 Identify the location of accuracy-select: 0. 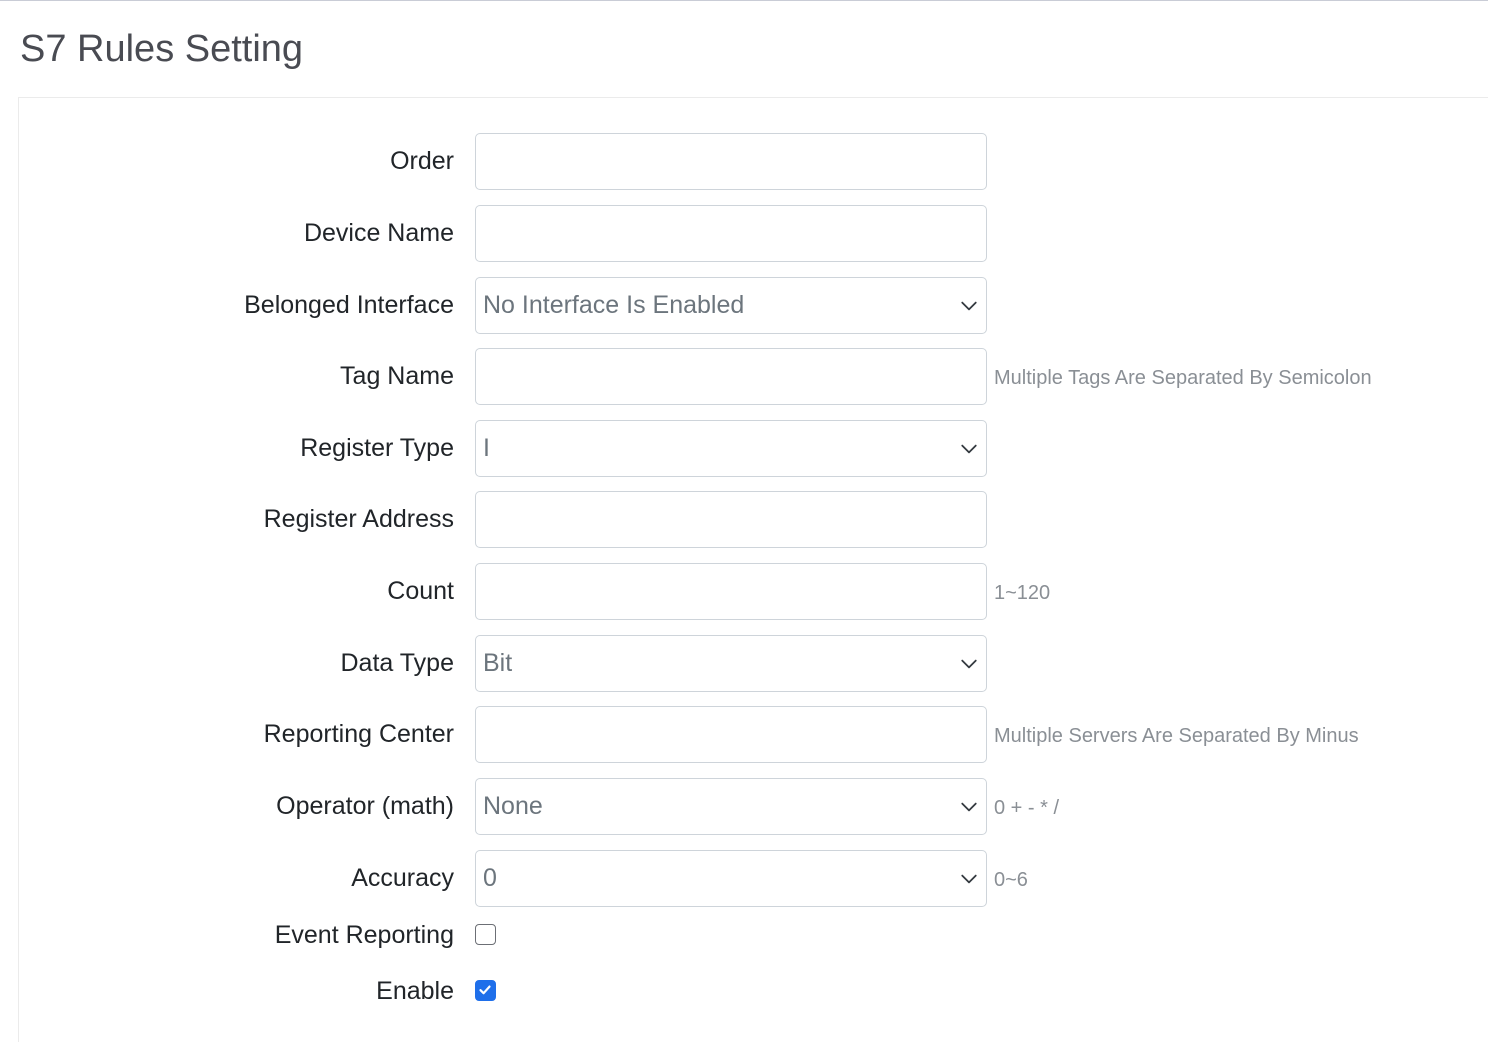
(731, 878).